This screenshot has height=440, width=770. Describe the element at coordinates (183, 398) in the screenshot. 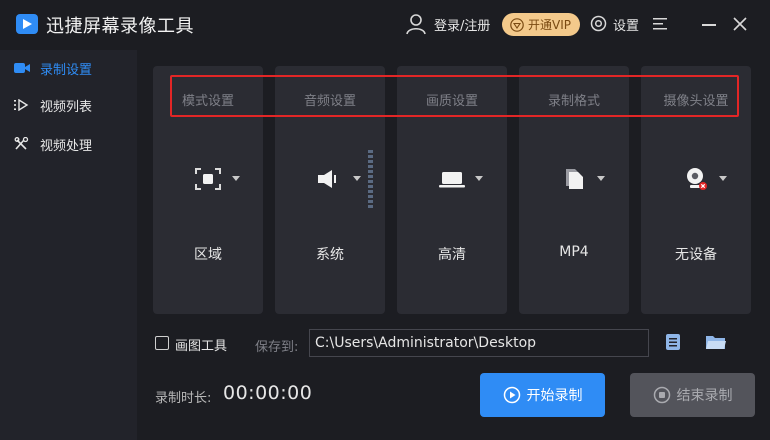

I see `duration-label: 录制时长:` at that location.